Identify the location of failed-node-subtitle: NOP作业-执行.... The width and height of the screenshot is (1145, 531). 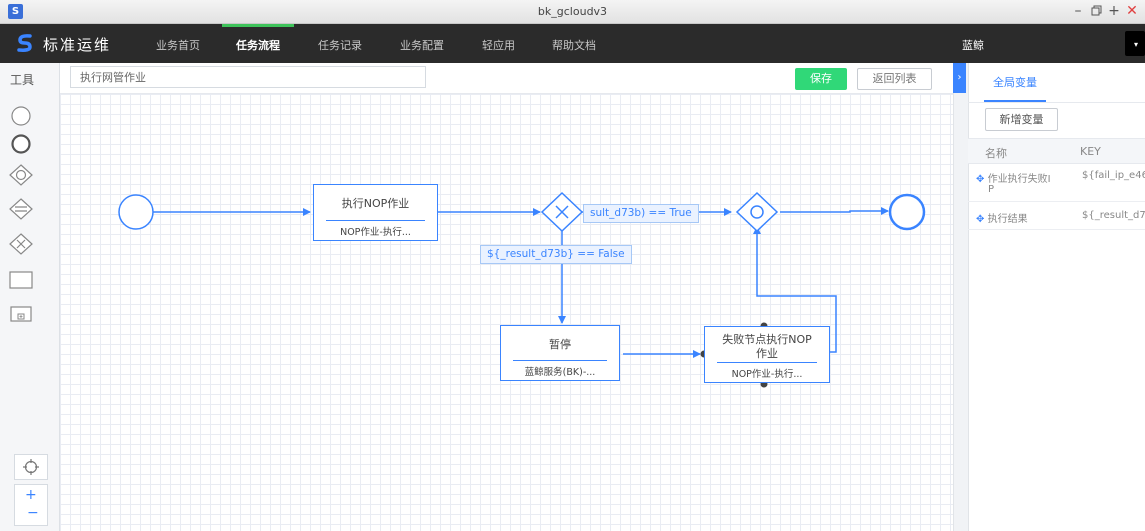
(767, 374).